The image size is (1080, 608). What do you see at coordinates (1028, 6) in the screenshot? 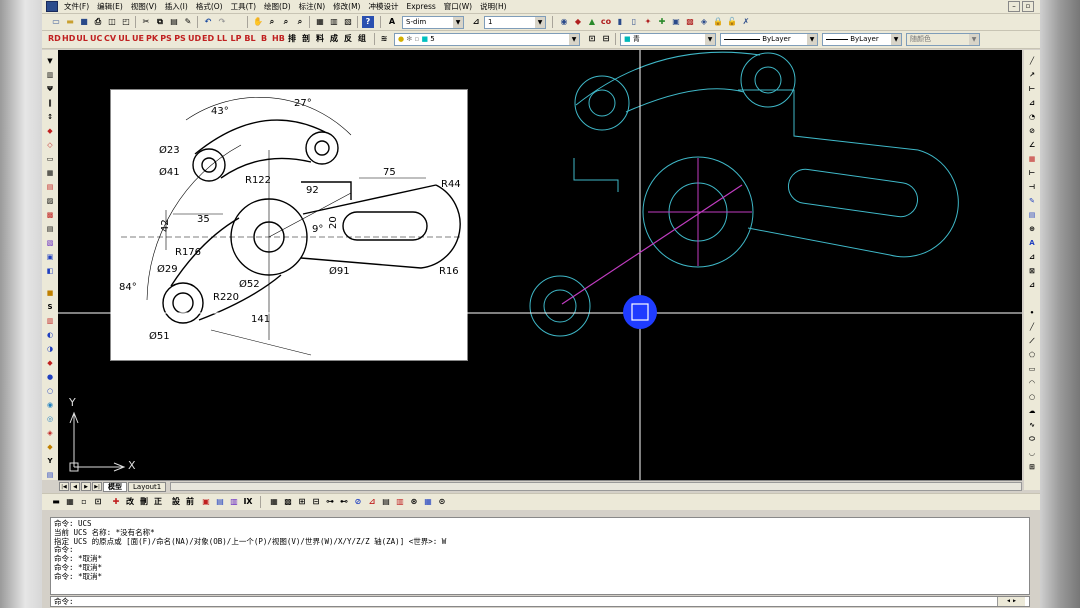
I see `restore-button: ▫` at bounding box center [1028, 6].